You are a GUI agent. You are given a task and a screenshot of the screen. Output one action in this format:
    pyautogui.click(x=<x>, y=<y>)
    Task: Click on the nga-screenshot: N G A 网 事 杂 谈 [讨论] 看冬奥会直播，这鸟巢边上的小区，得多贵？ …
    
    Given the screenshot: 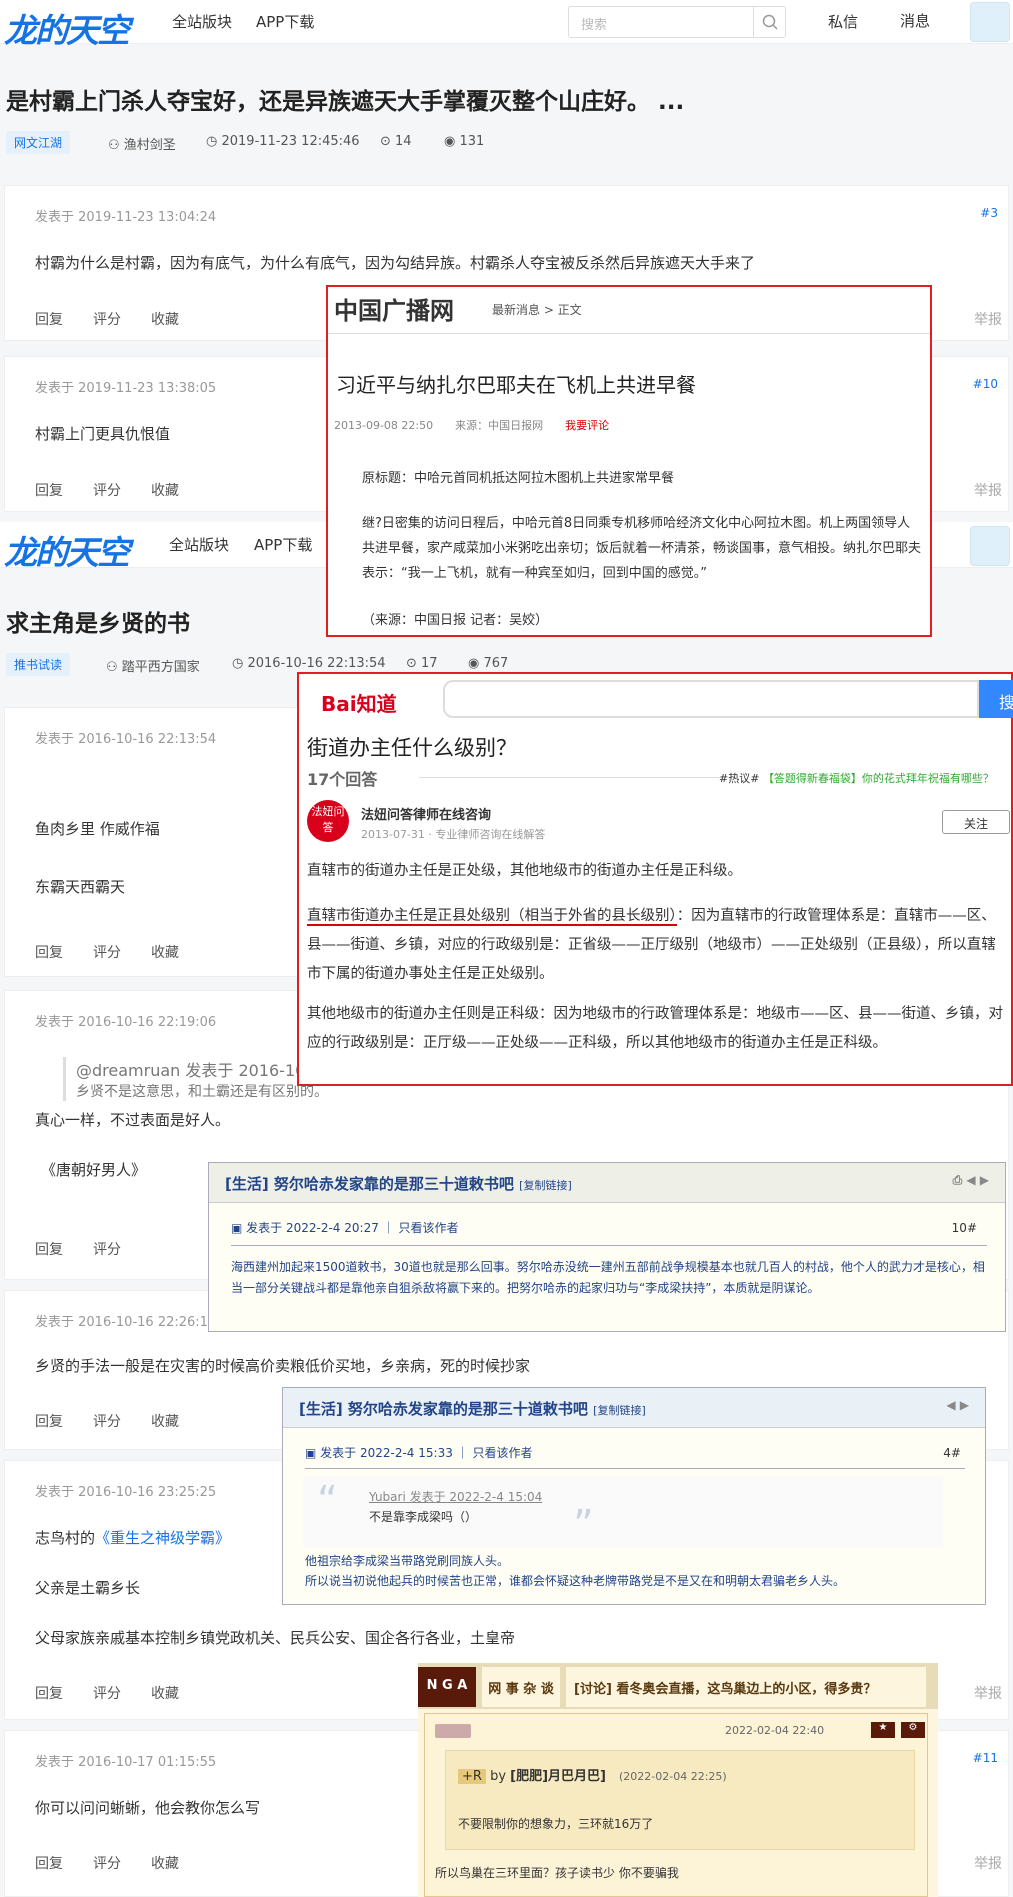 What is the action you would take?
    pyautogui.click(x=678, y=1780)
    